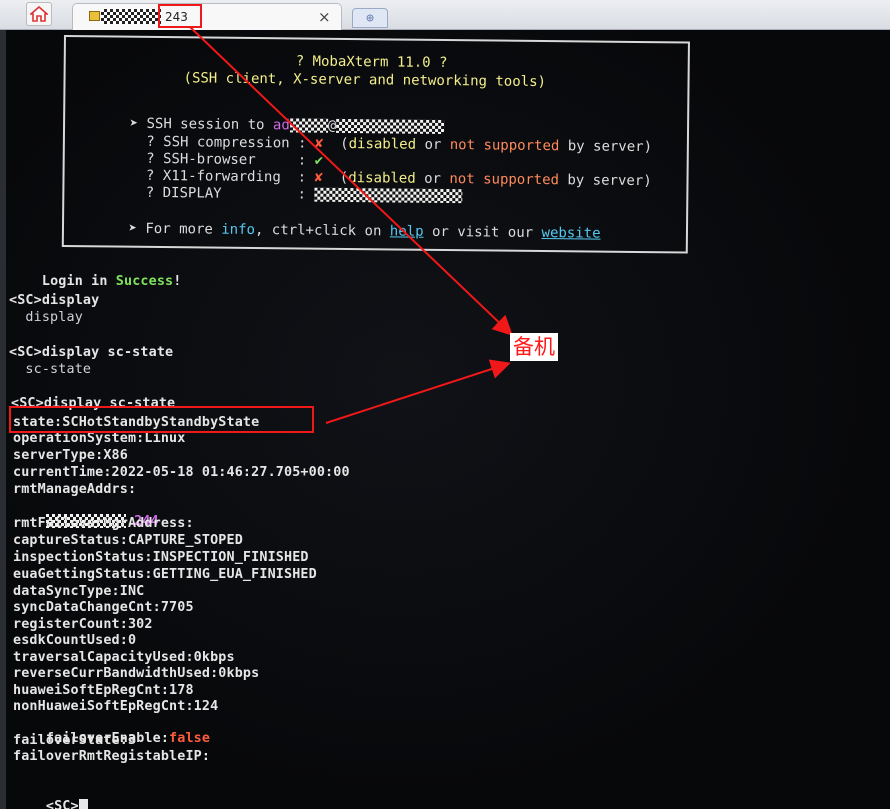  Describe the element at coordinates (190, 738) in the screenshot. I see `failover-enable-value: false` at that location.